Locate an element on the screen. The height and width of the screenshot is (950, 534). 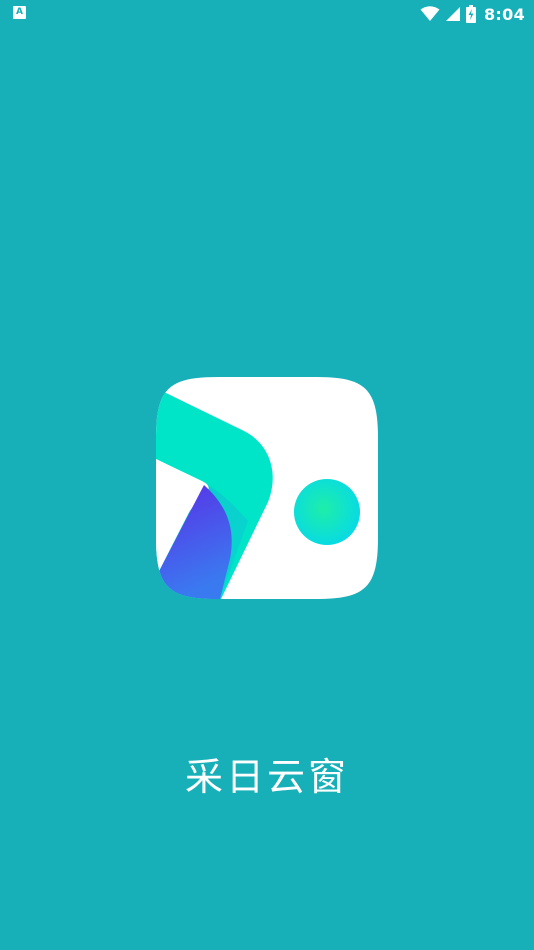
app-logo is located at coordinates (267, 488).